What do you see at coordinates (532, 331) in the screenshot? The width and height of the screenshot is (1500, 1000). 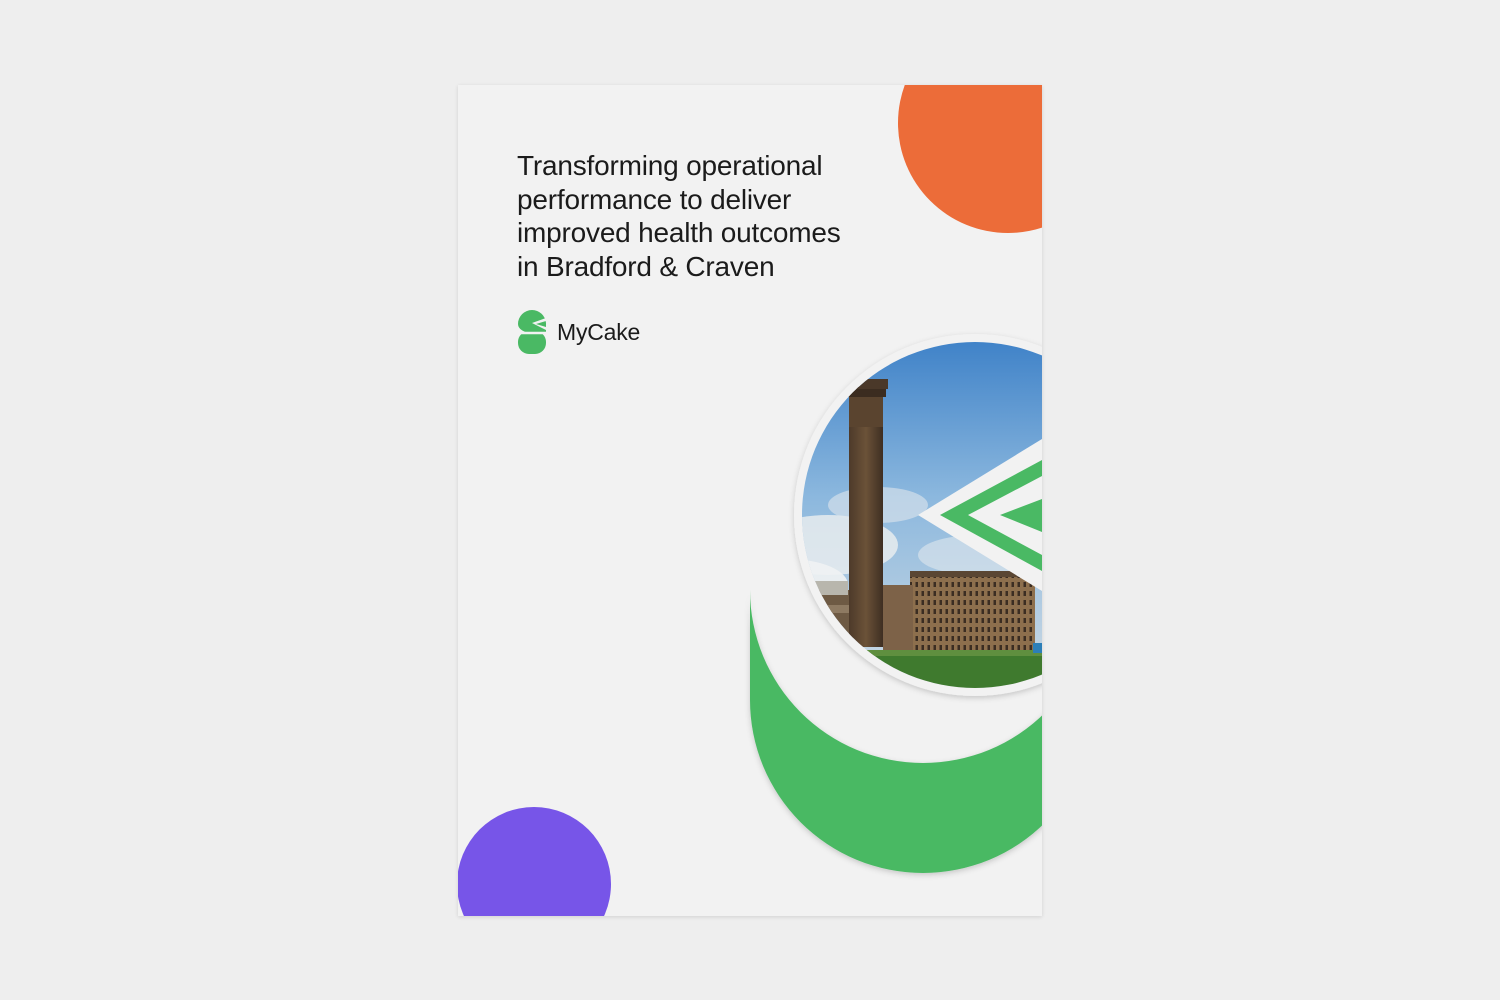 I see `mycake-logo-icon` at bounding box center [532, 331].